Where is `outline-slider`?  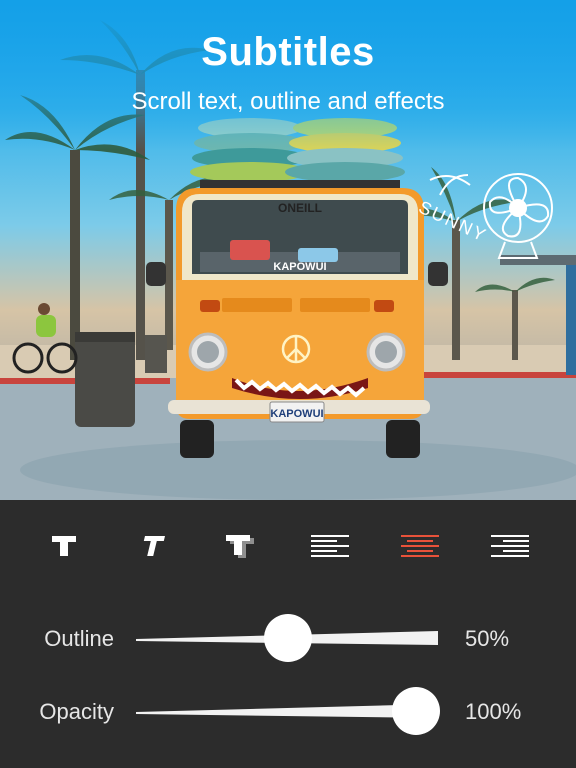 outline-slider is located at coordinates (288, 638).